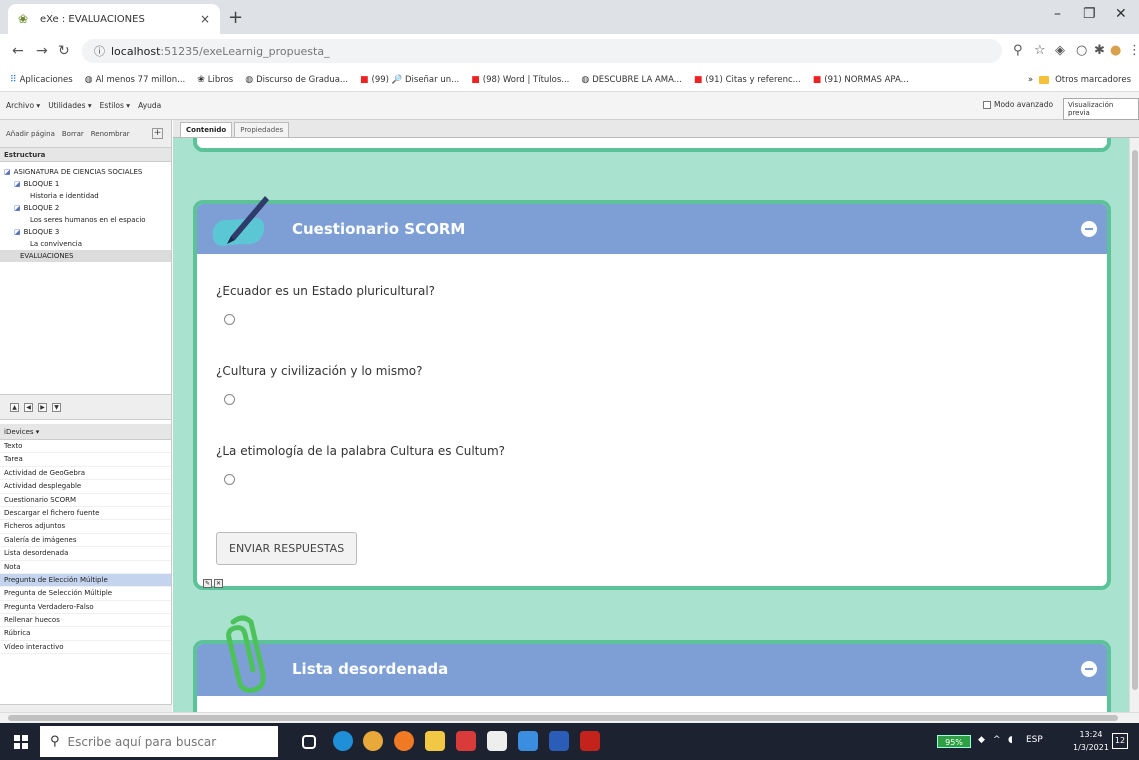  I want to click on menu-item: Ayuda, so click(149, 105).